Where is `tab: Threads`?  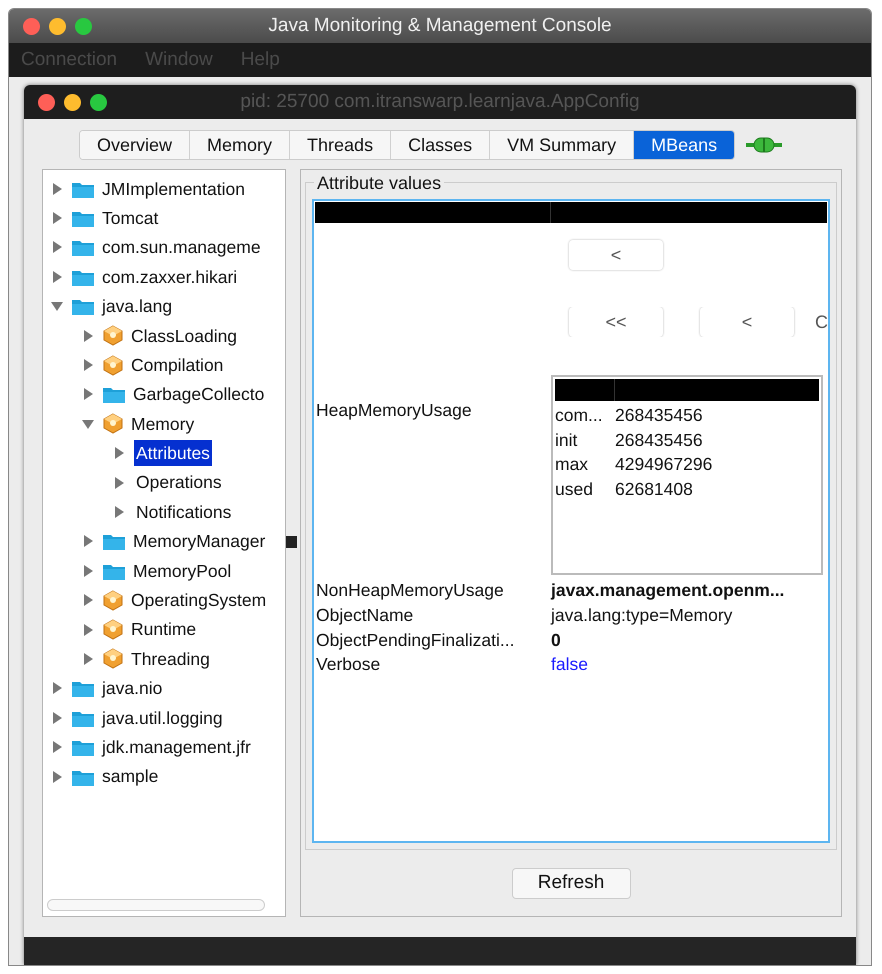
tab: Threads is located at coordinates (339, 145).